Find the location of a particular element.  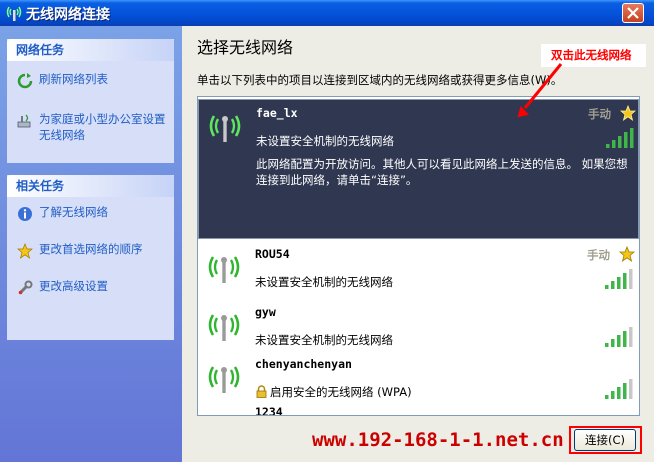

network-item-rou54: ROU54 手动 未设置安全机制的无线网络 is located at coordinates (418, 268).